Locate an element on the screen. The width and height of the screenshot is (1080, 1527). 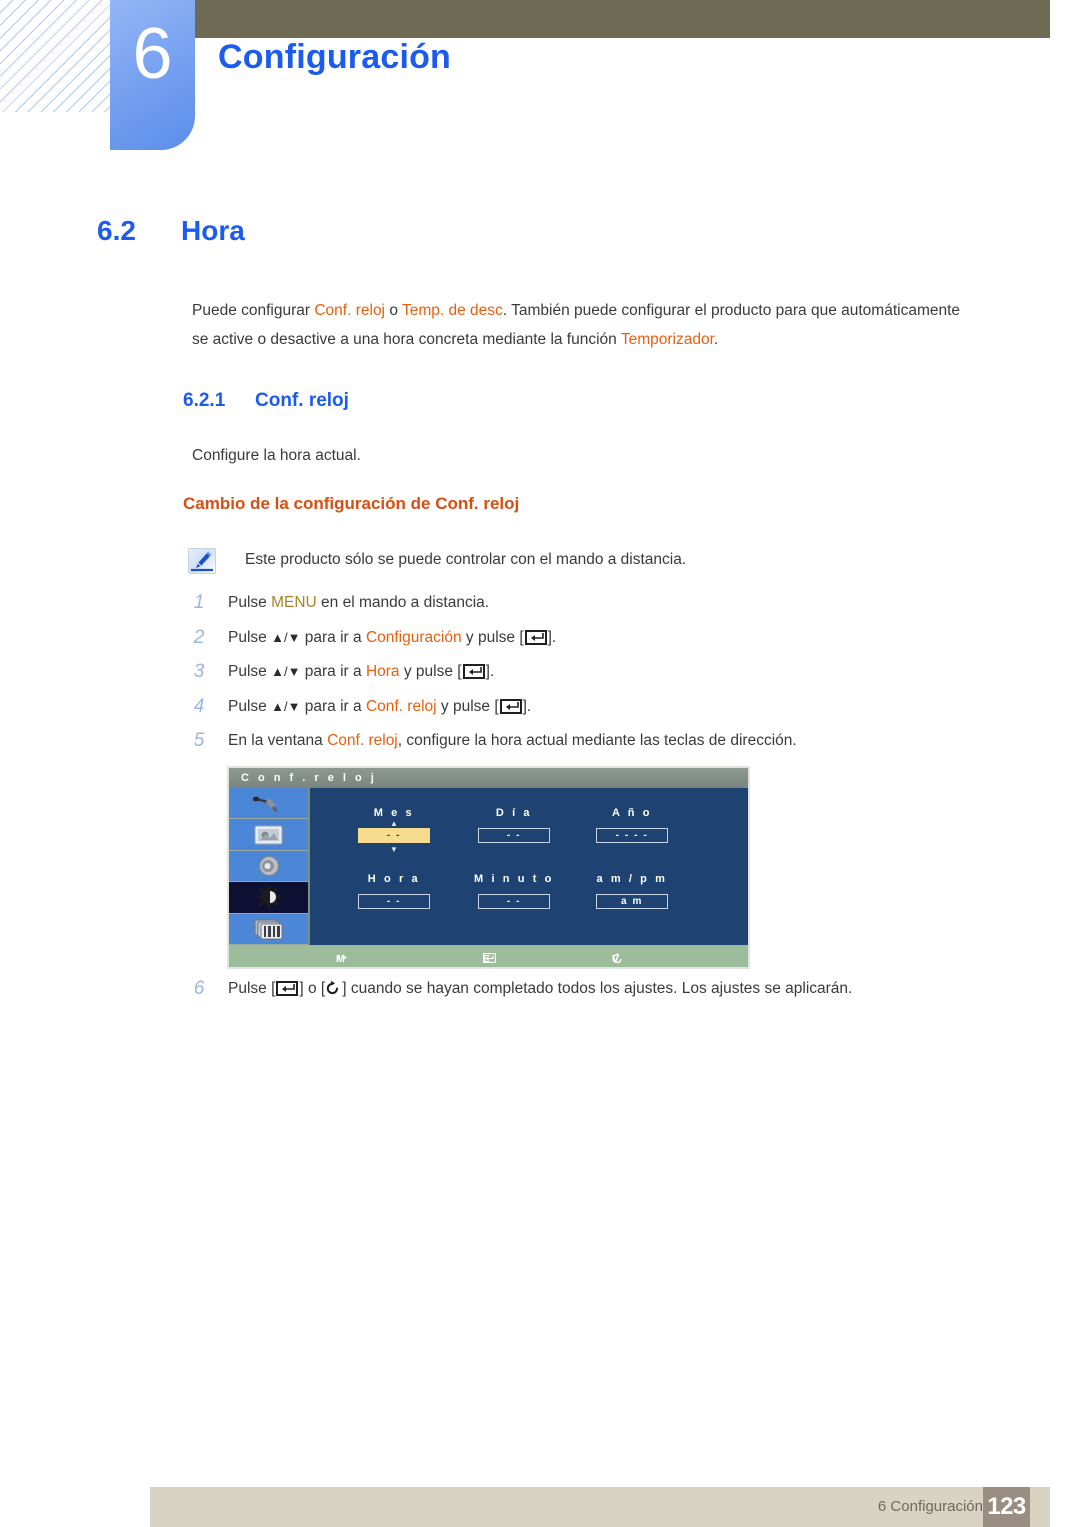
osd-caret-down-icon: ▼ is located at coordinates (394, 849).